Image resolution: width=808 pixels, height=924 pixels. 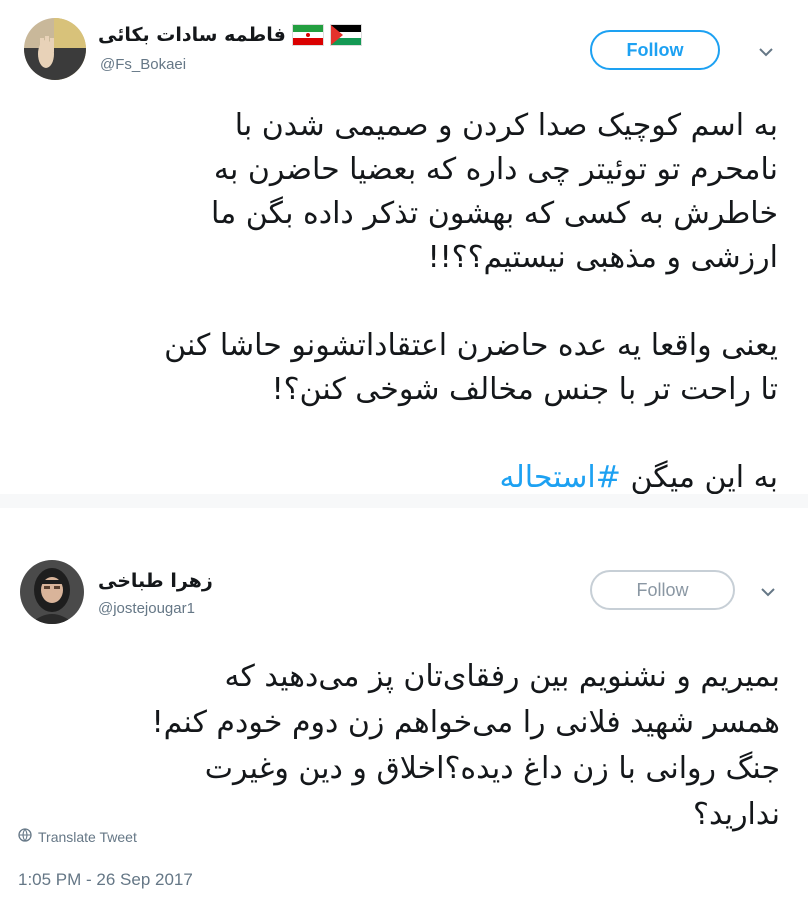 I want to click on author-handle: @jostejougar1, so click(x=146, y=608).